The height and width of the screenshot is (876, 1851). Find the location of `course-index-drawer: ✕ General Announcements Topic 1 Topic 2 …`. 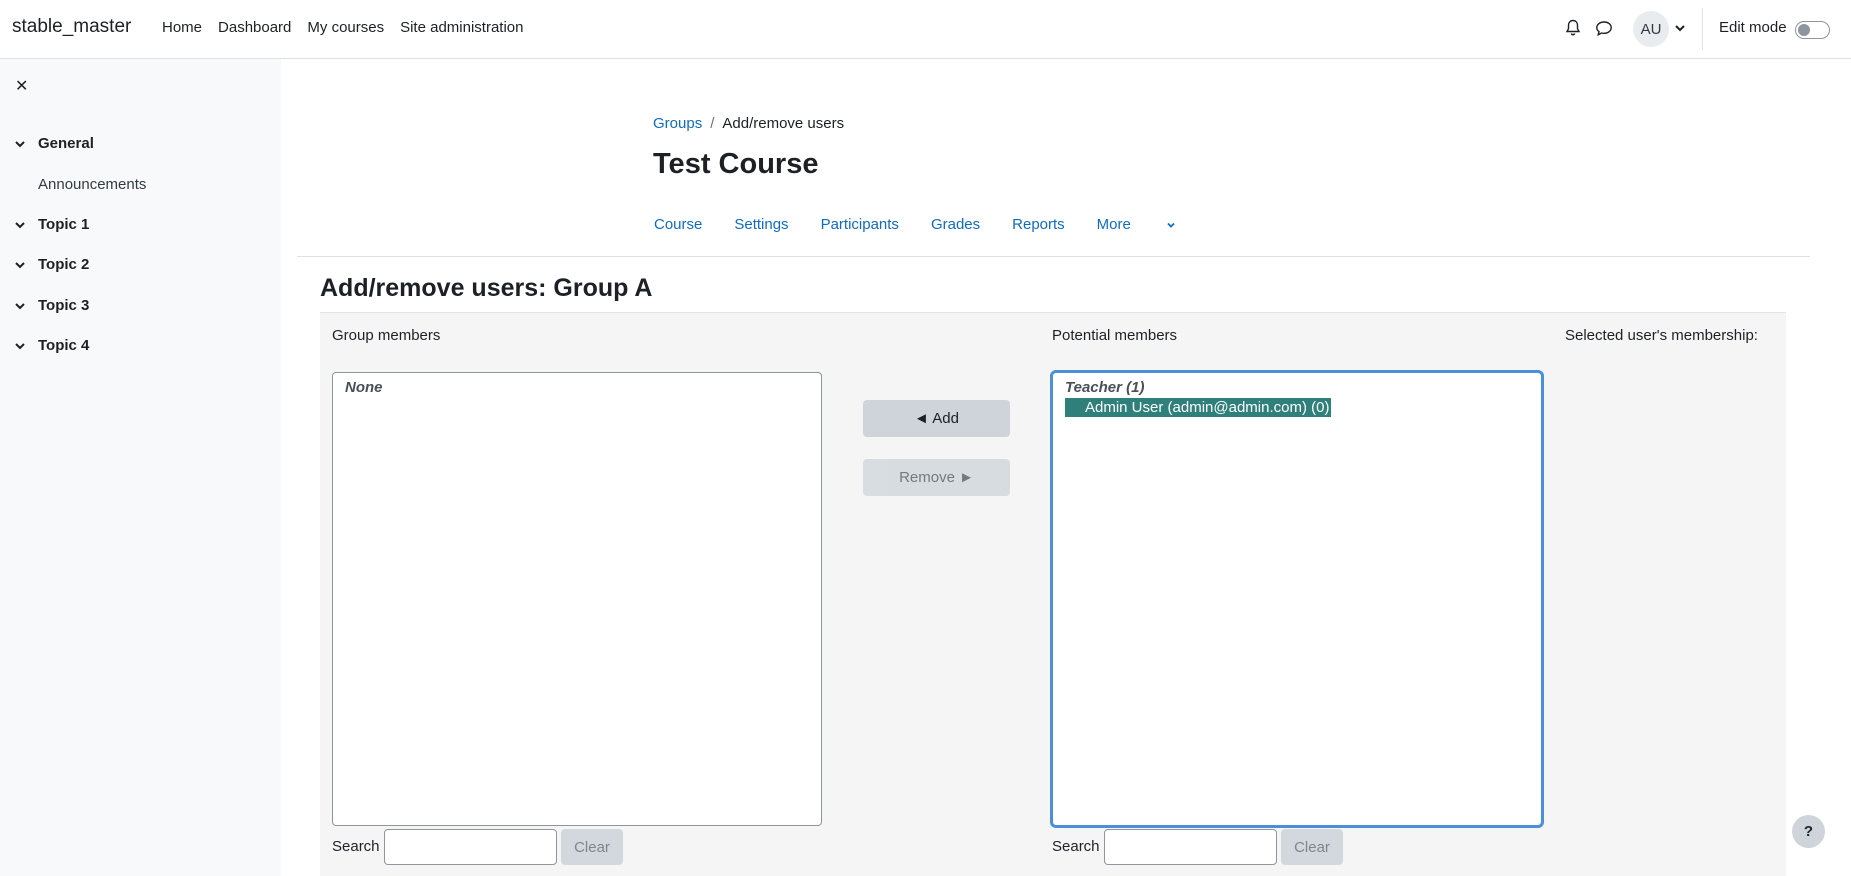

course-index-drawer: ✕ General Announcements Topic 1 Topic 2 … is located at coordinates (140, 467).